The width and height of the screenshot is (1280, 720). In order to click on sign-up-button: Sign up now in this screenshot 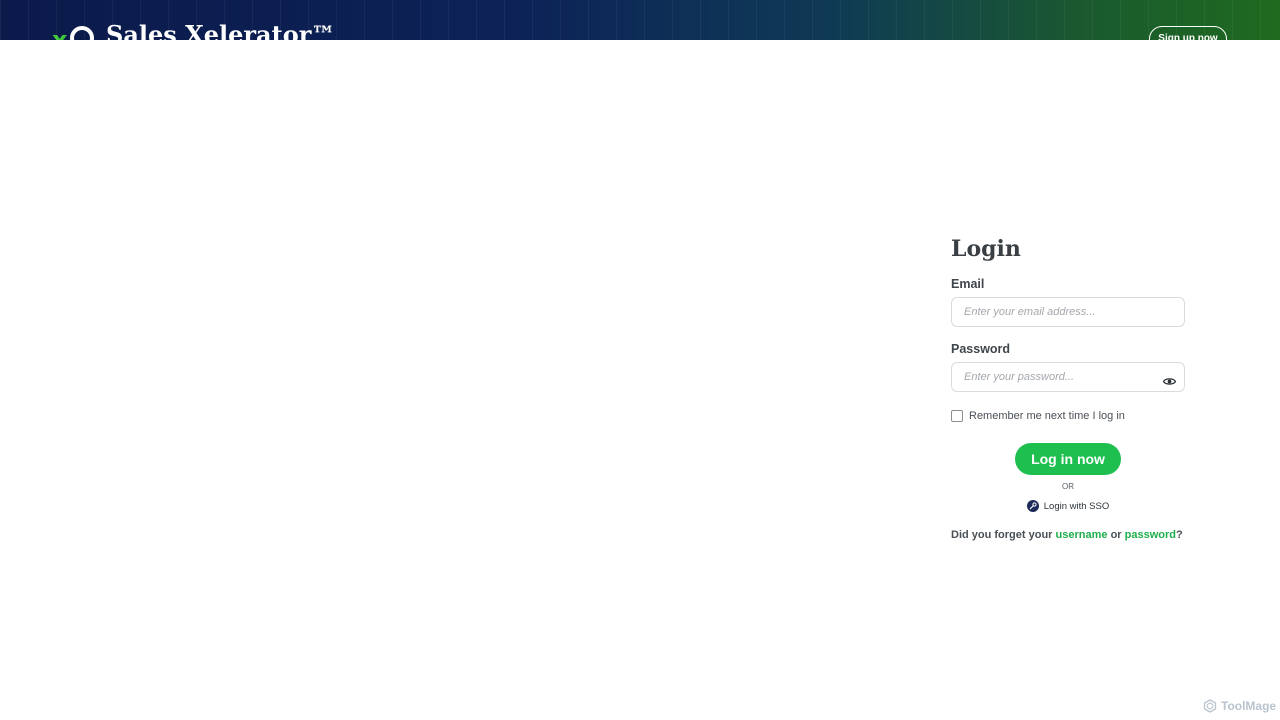, I will do `click(1188, 33)`.